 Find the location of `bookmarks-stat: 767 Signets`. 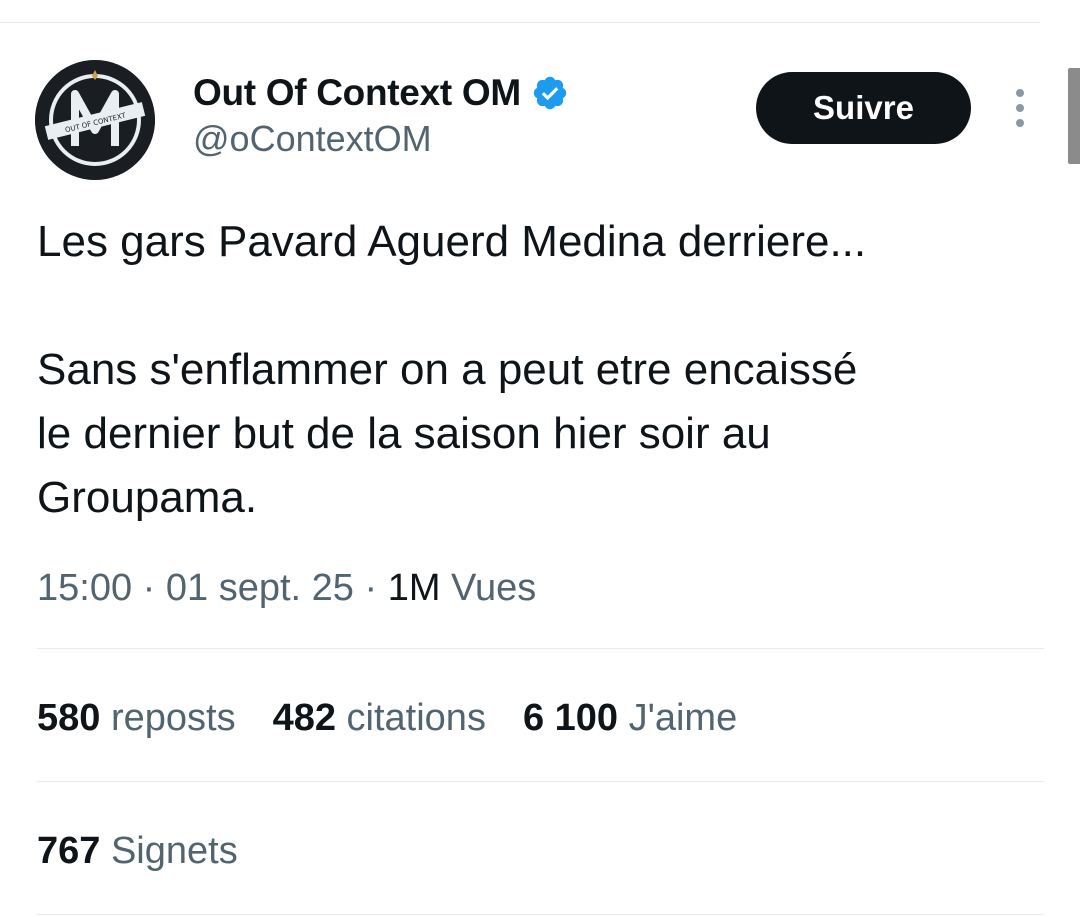

bookmarks-stat: 767 Signets is located at coordinates (137, 851).